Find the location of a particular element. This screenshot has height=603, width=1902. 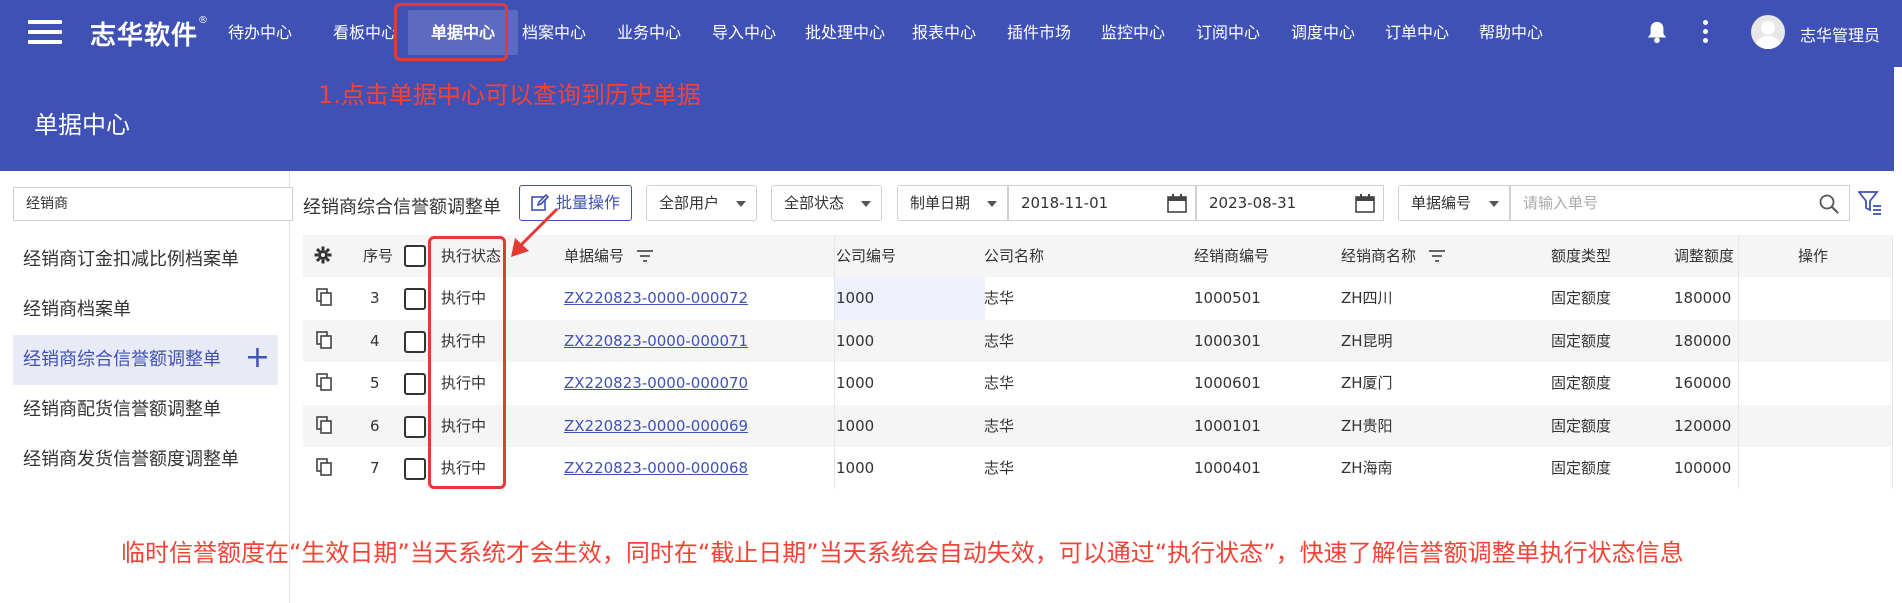

sidebar-item-label: 经销商配货信誉额调整单 is located at coordinates (122, 409).